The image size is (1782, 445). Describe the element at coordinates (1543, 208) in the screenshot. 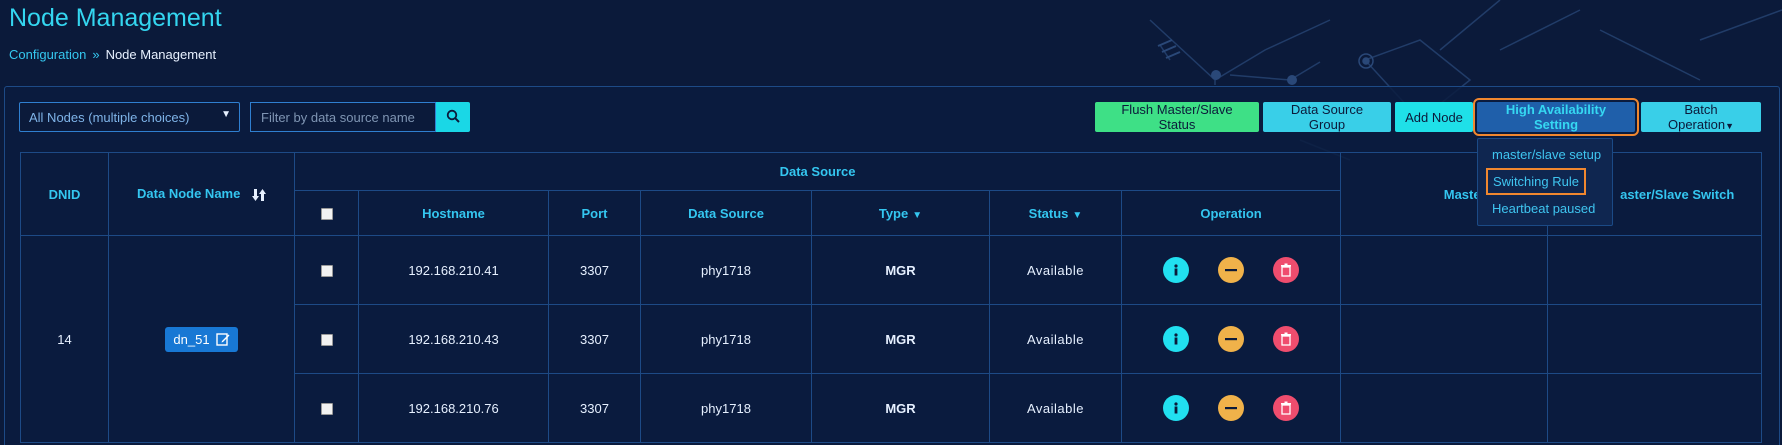

I see `menu-item-heartbeat-paused: Heartbeat paused` at that location.